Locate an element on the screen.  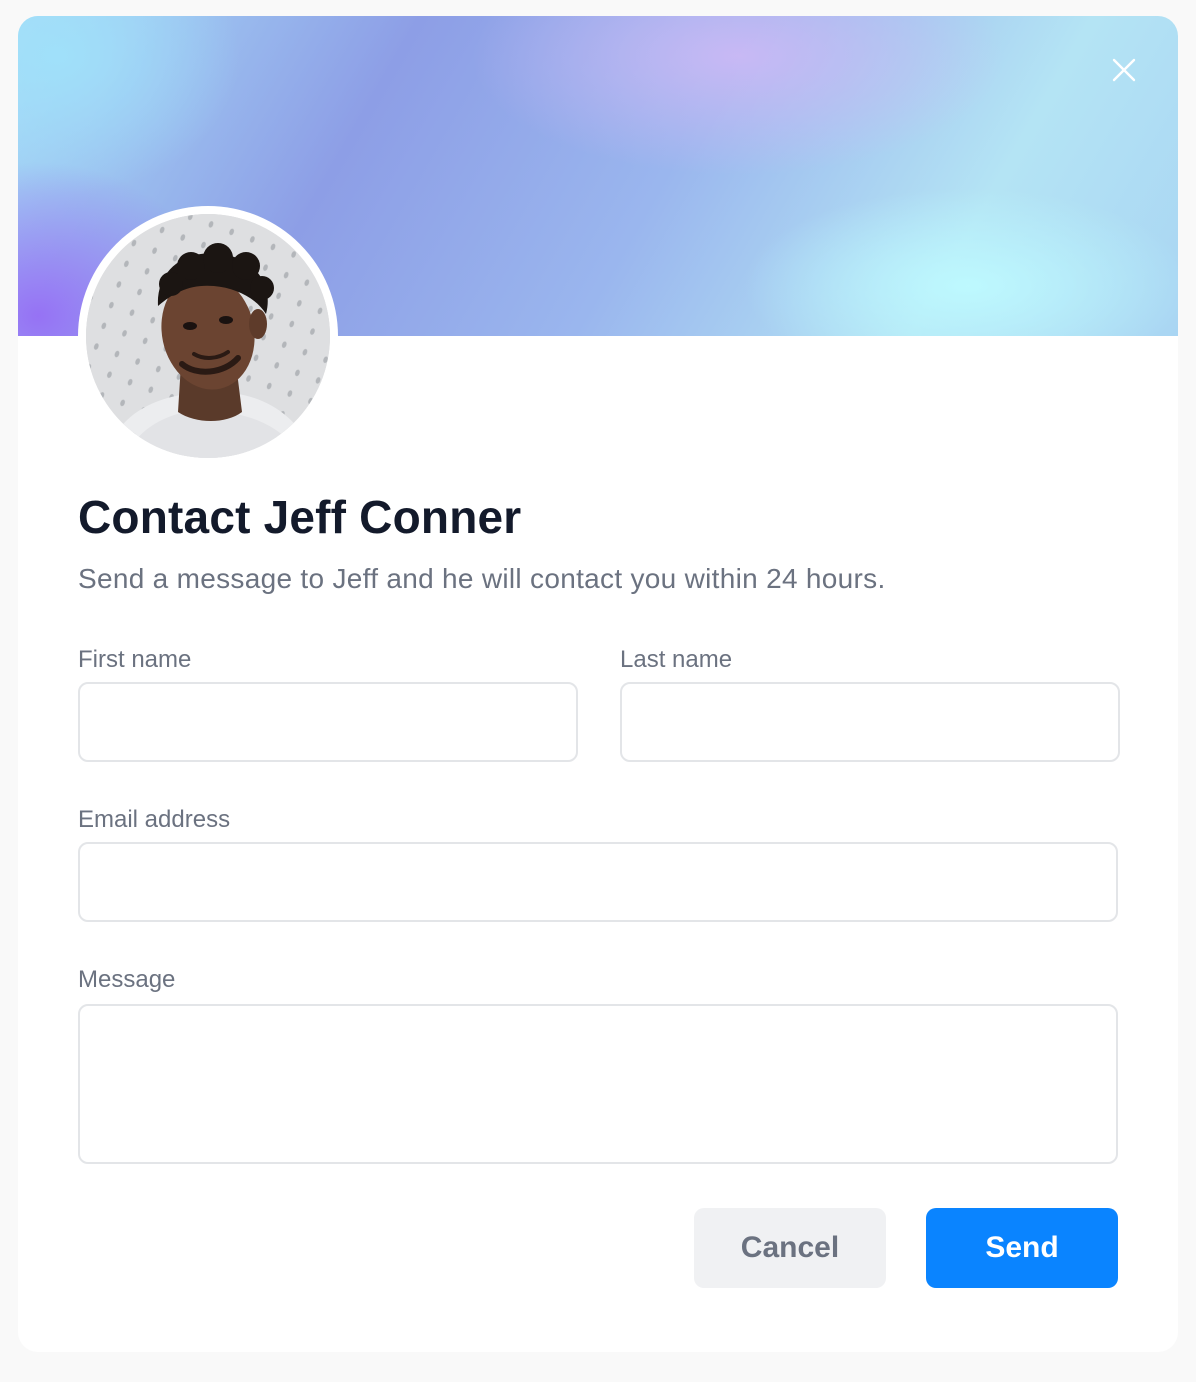
close-icon is located at coordinates (1124, 70).